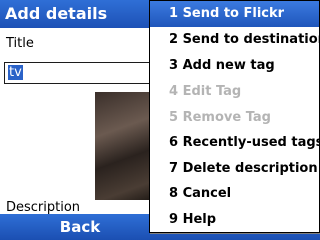 The height and width of the screenshot is (240, 320). I want to click on title-input: tv, so click(79, 73).